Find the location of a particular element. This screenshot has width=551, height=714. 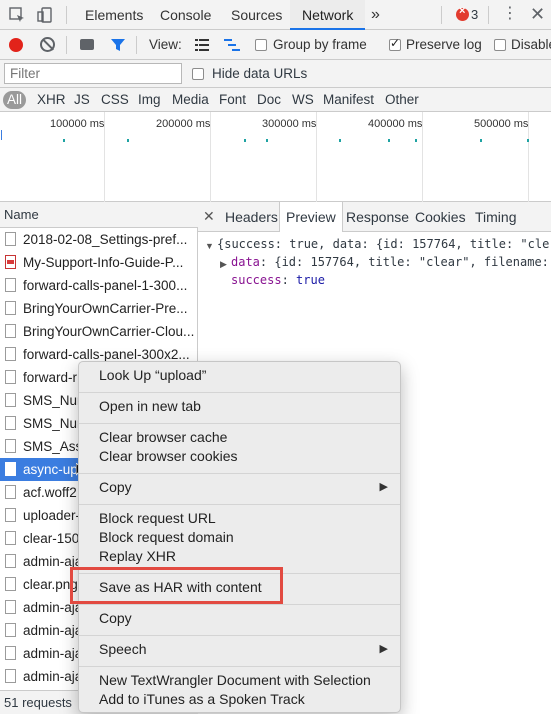

kebab-icon: ⋮ is located at coordinates (510, 14).